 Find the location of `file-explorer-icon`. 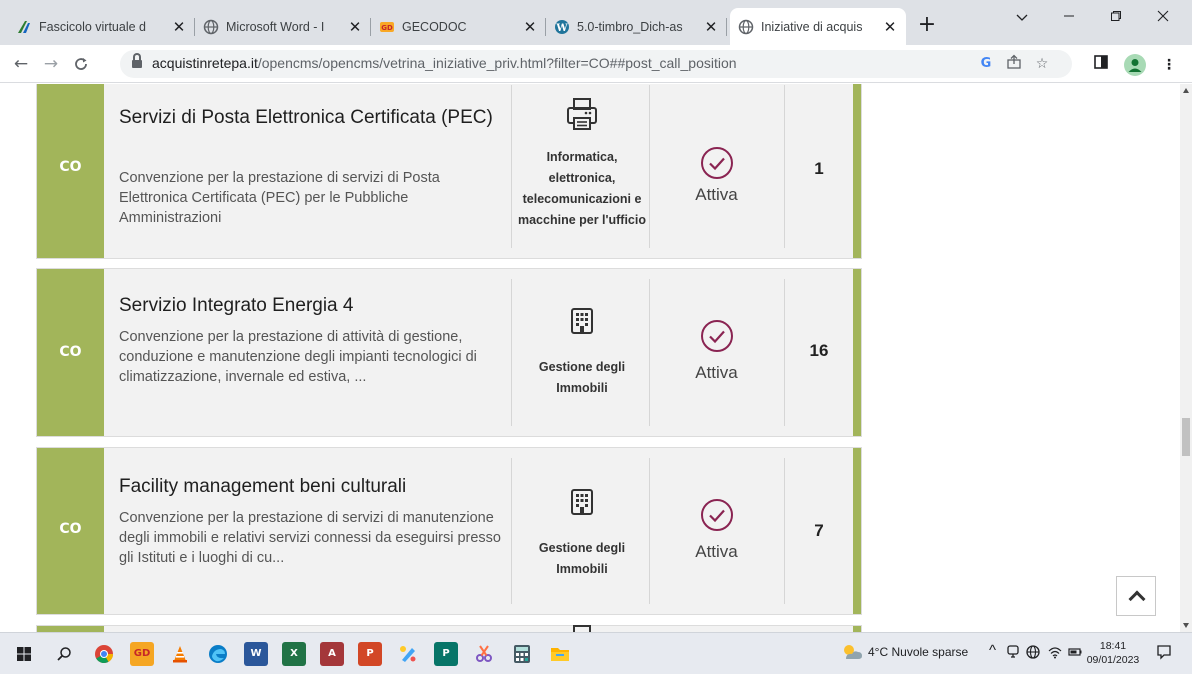

file-explorer-icon is located at coordinates (560, 654).